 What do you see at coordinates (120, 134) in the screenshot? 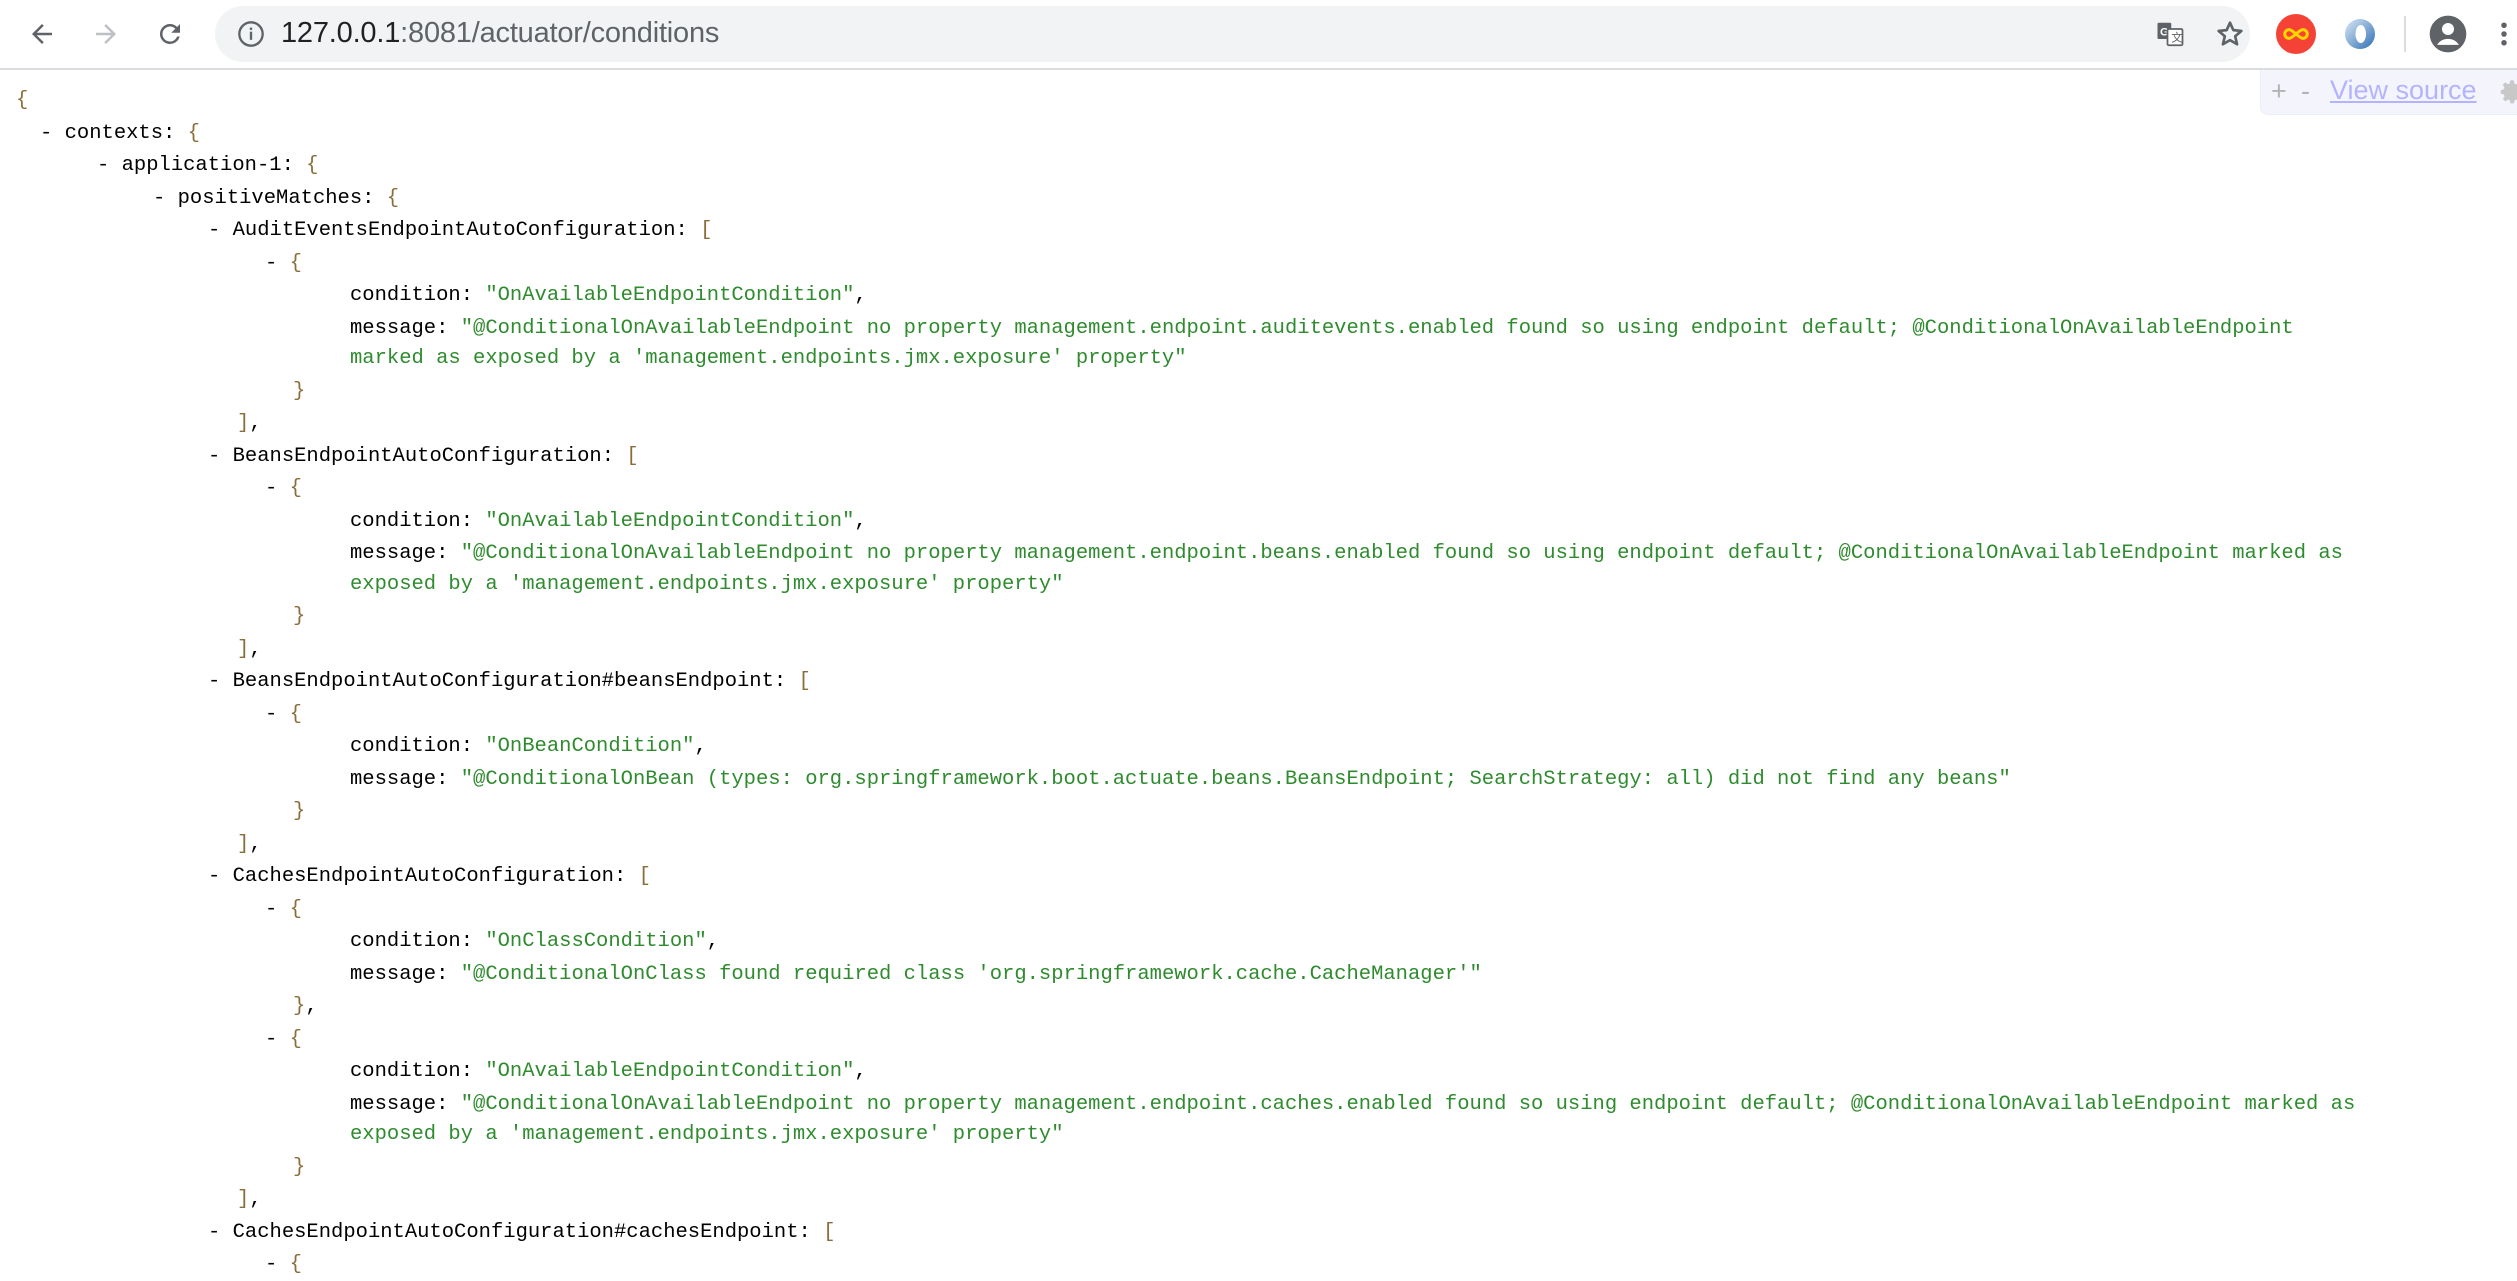
I see `node-contexts: - contexts: {` at bounding box center [120, 134].